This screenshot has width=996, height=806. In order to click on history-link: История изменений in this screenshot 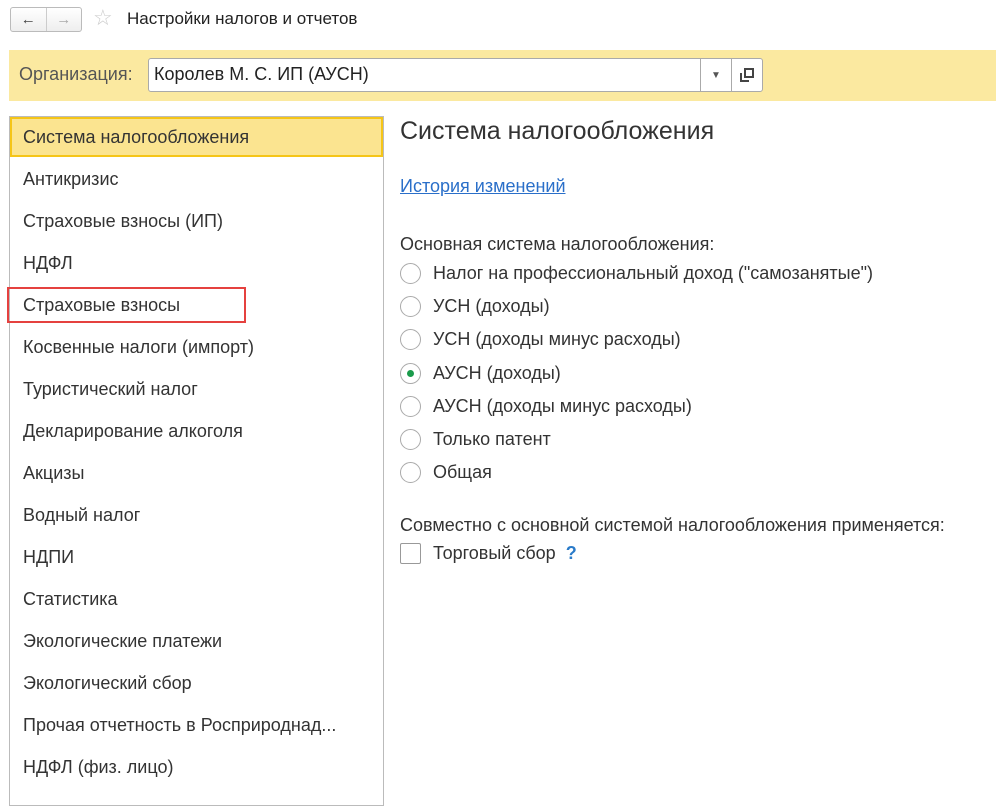, I will do `click(483, 186)`.